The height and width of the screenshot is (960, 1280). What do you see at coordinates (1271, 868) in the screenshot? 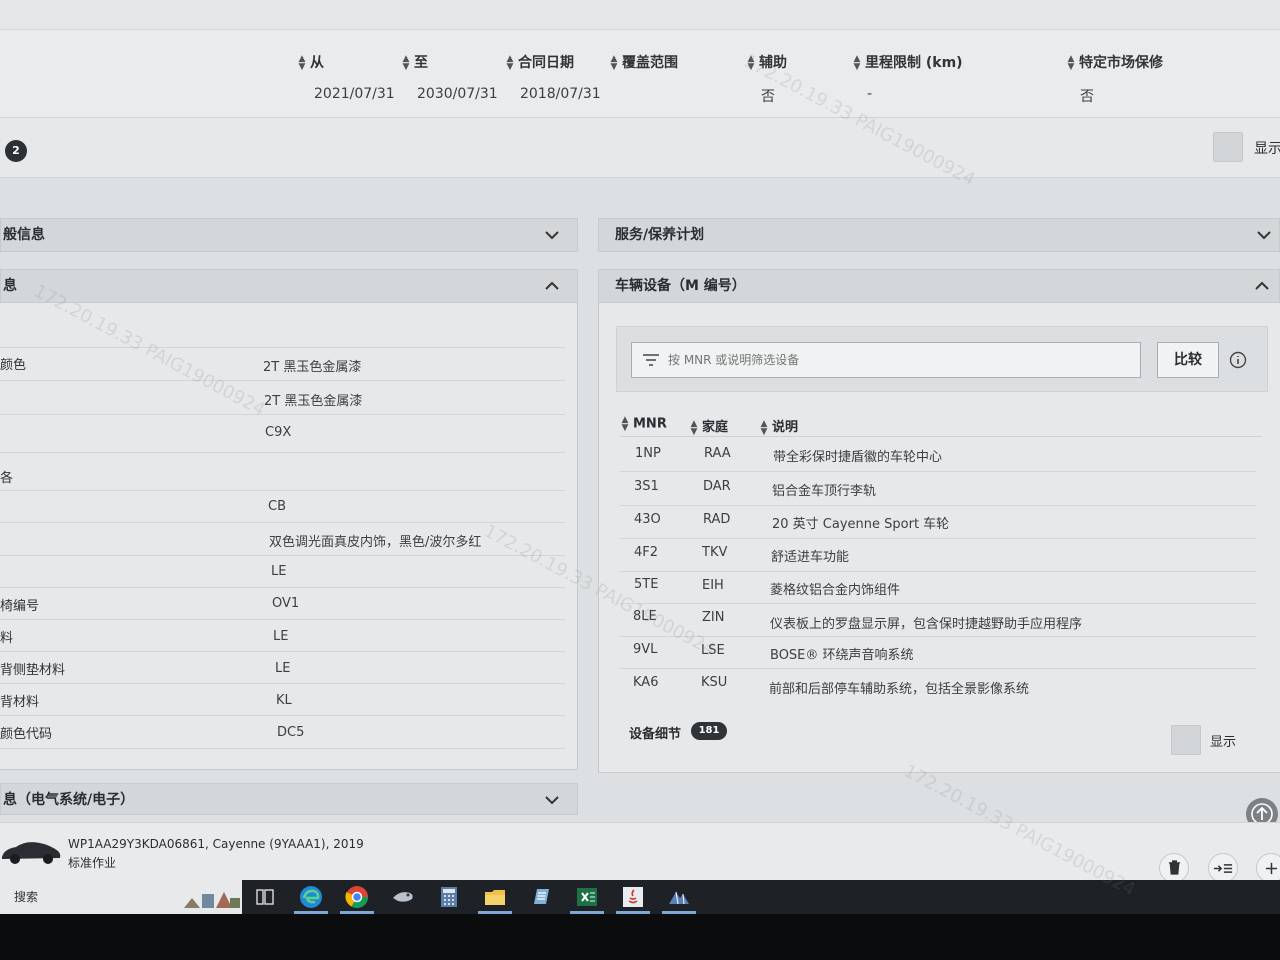
I see `plus-icon` at bounding box center [1271, 868].